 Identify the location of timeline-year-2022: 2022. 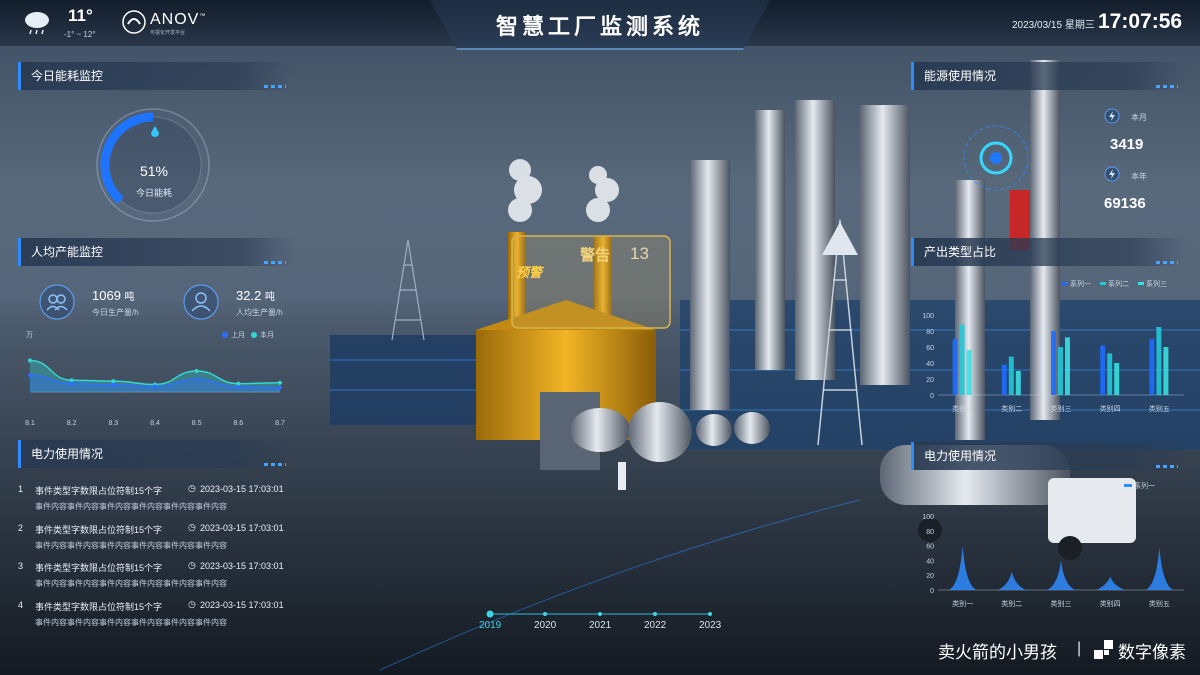
(655, 625).